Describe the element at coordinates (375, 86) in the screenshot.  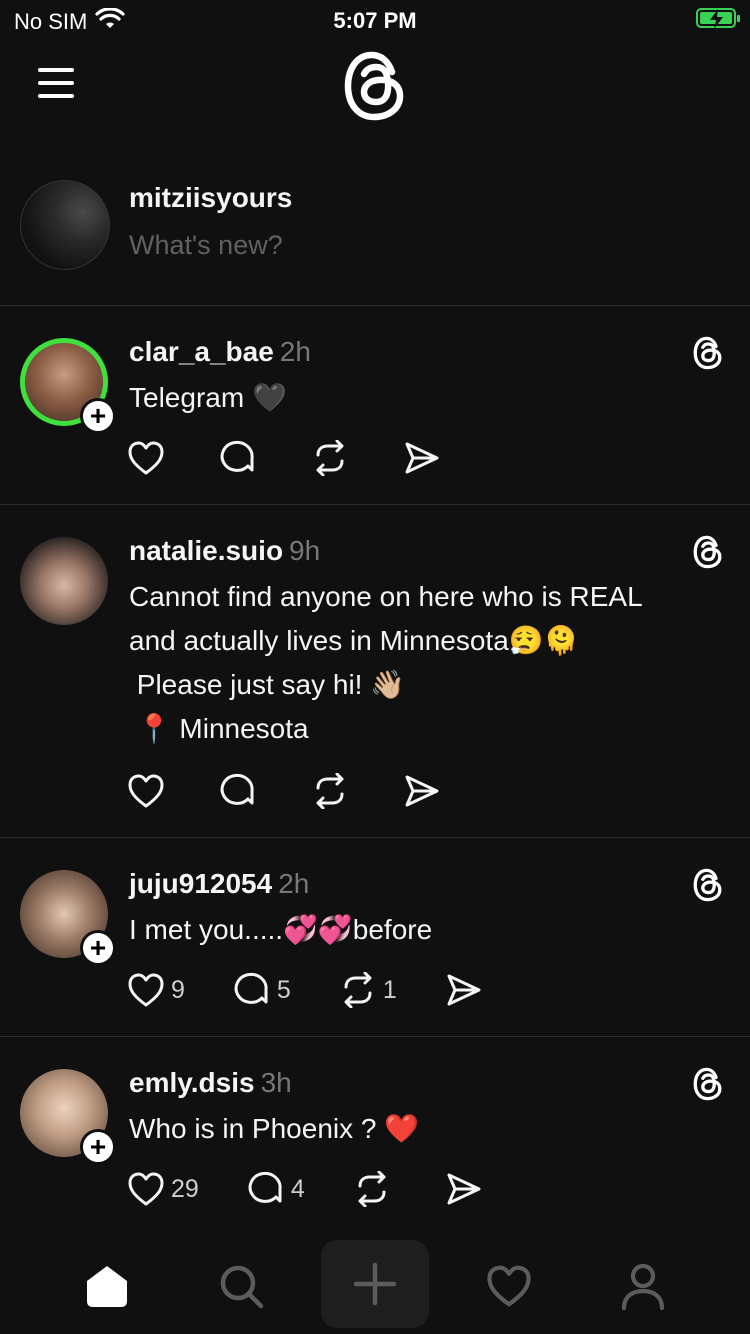
I see `threads-logo` at that location.